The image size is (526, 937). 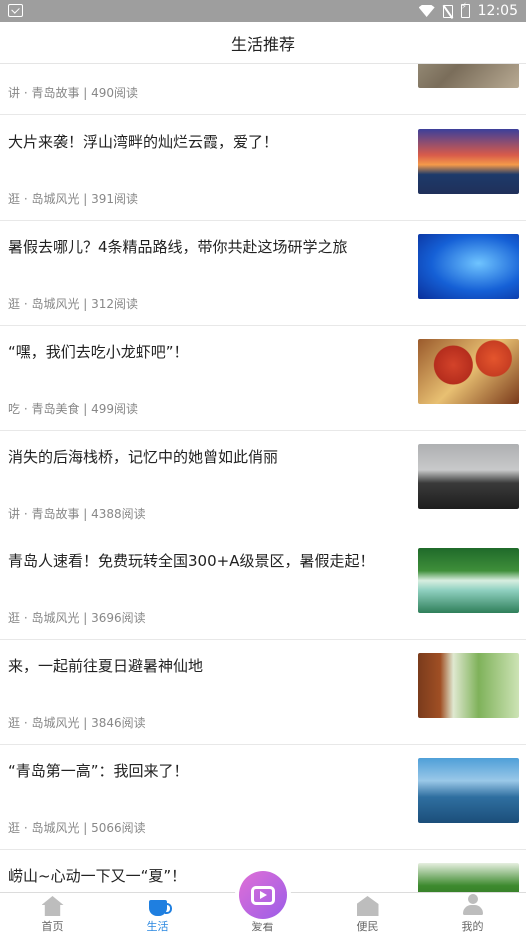 I want to click on status-time: 12:05, so click(x=497, y=11).